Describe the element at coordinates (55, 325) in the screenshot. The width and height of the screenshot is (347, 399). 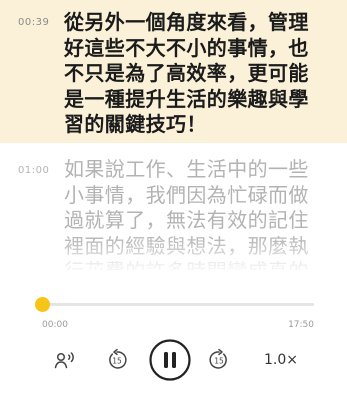
I see `elapsed-time: 00:00` at that location.